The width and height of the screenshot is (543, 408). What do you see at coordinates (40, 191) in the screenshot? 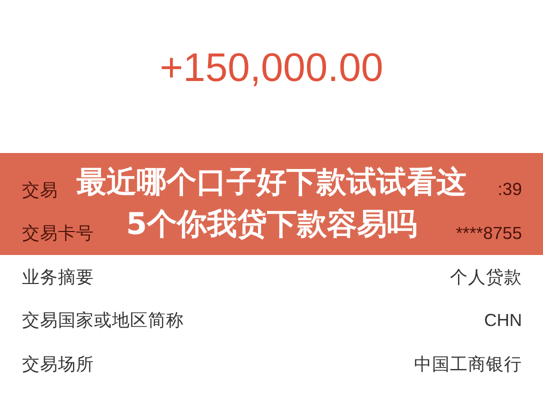
I see `detail-label: 交易` at bounding box center [40, 191].